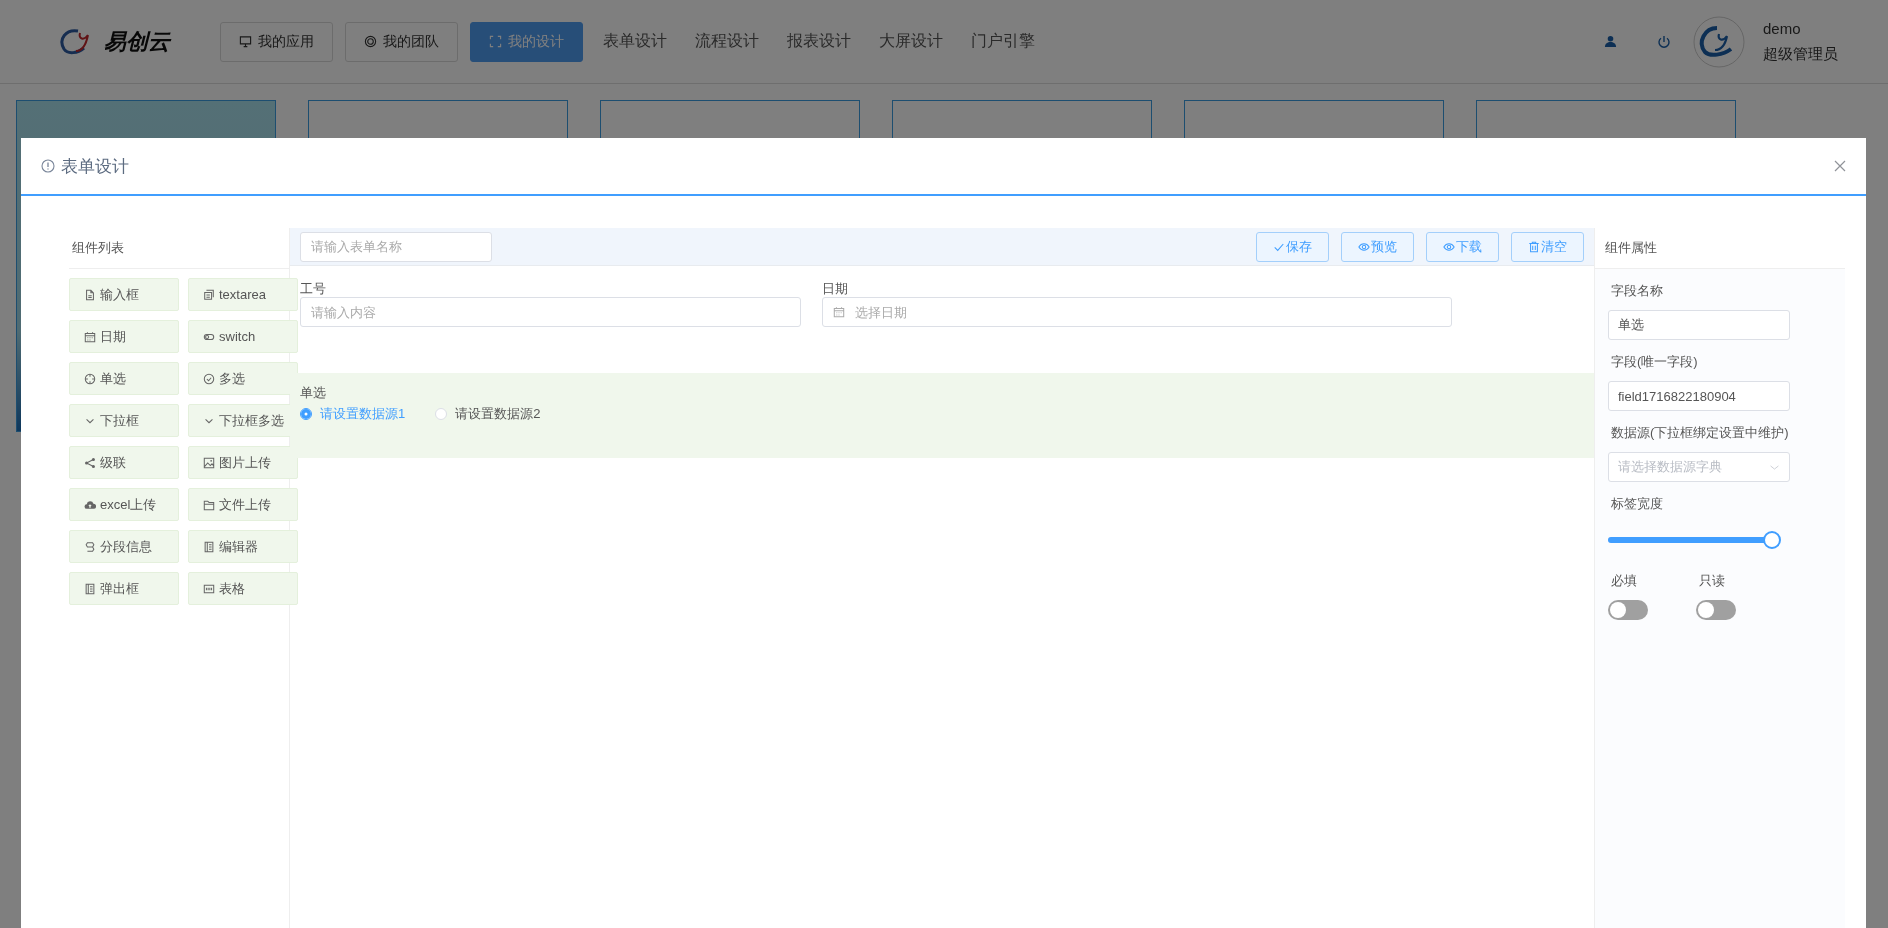 The width and height of the screenshot is (1888, 928). What do you see at coordinates (209, 588) in the screenshot?
I see `table-icon` at bounding box center [209, 588].